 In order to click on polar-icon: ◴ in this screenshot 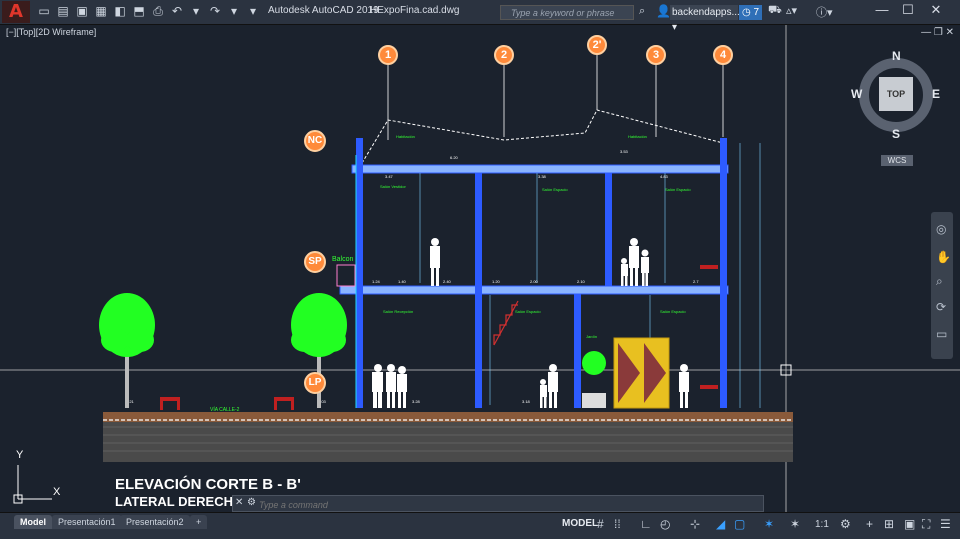, I will do `click(665, 524)`.